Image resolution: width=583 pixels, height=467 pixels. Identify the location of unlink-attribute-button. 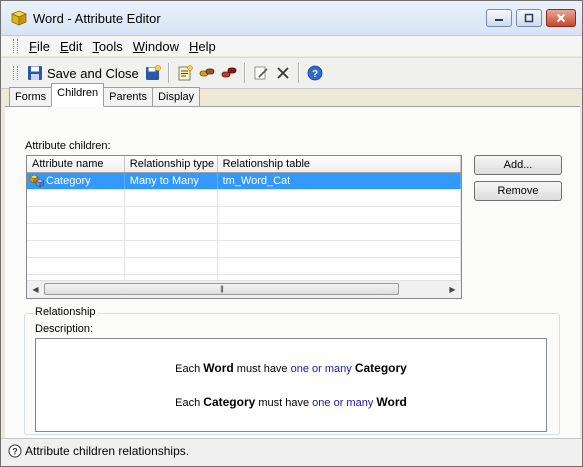
(229, 73).